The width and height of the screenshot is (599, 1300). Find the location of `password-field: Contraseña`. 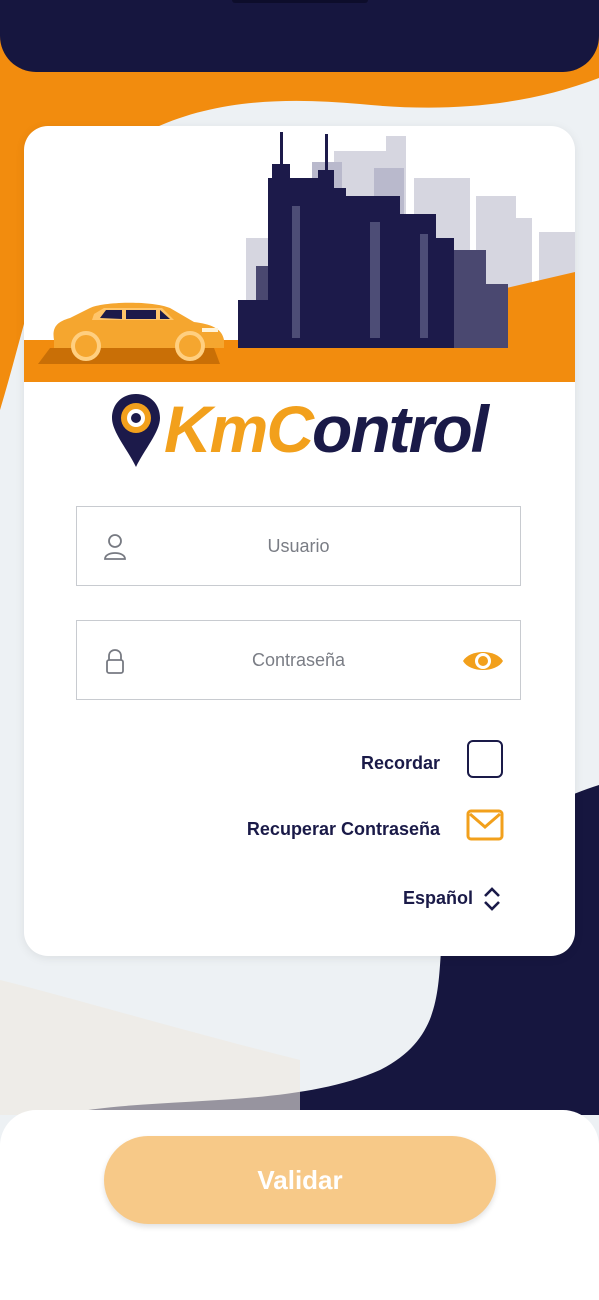

password-field: Contraseña is located at coordinates (298, 660).